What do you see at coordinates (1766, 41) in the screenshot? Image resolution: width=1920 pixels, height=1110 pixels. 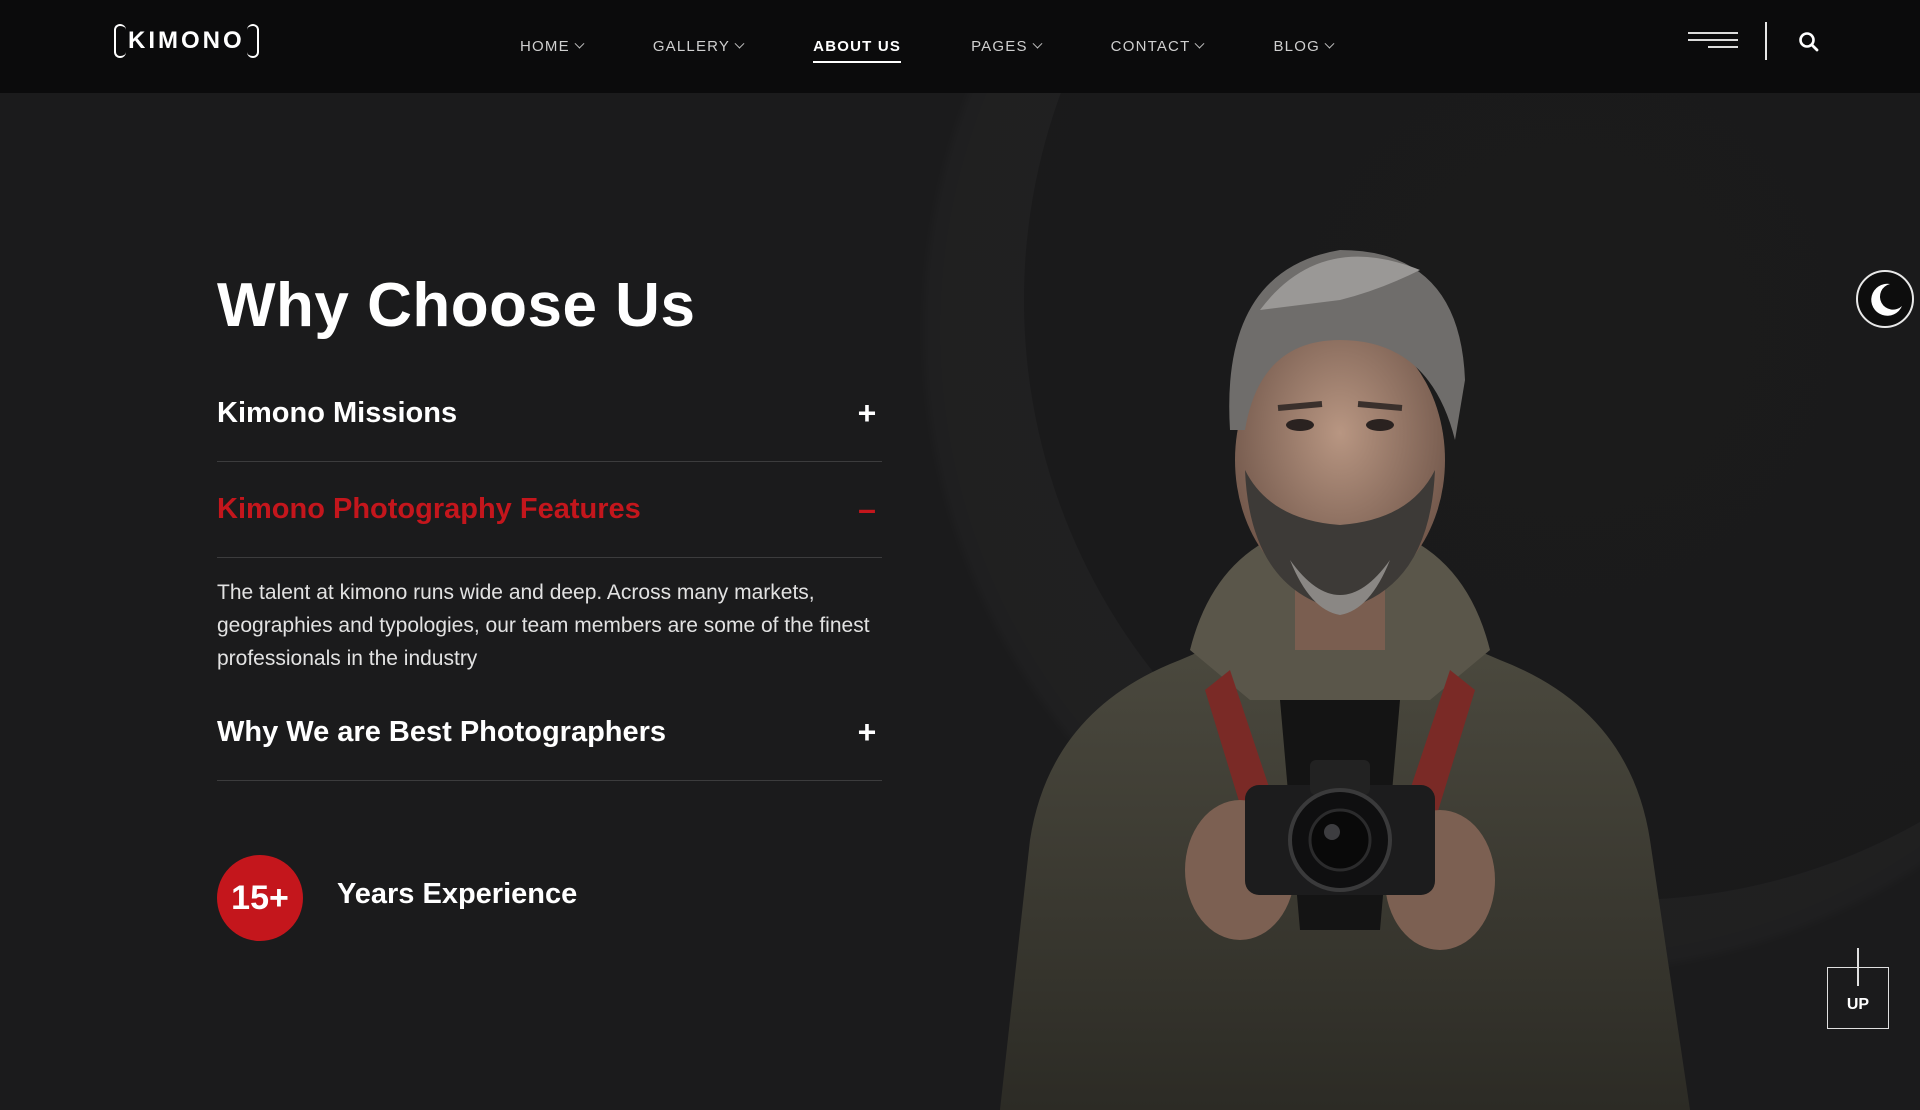 I see `header-divider` at bounding box center [1766, 41].